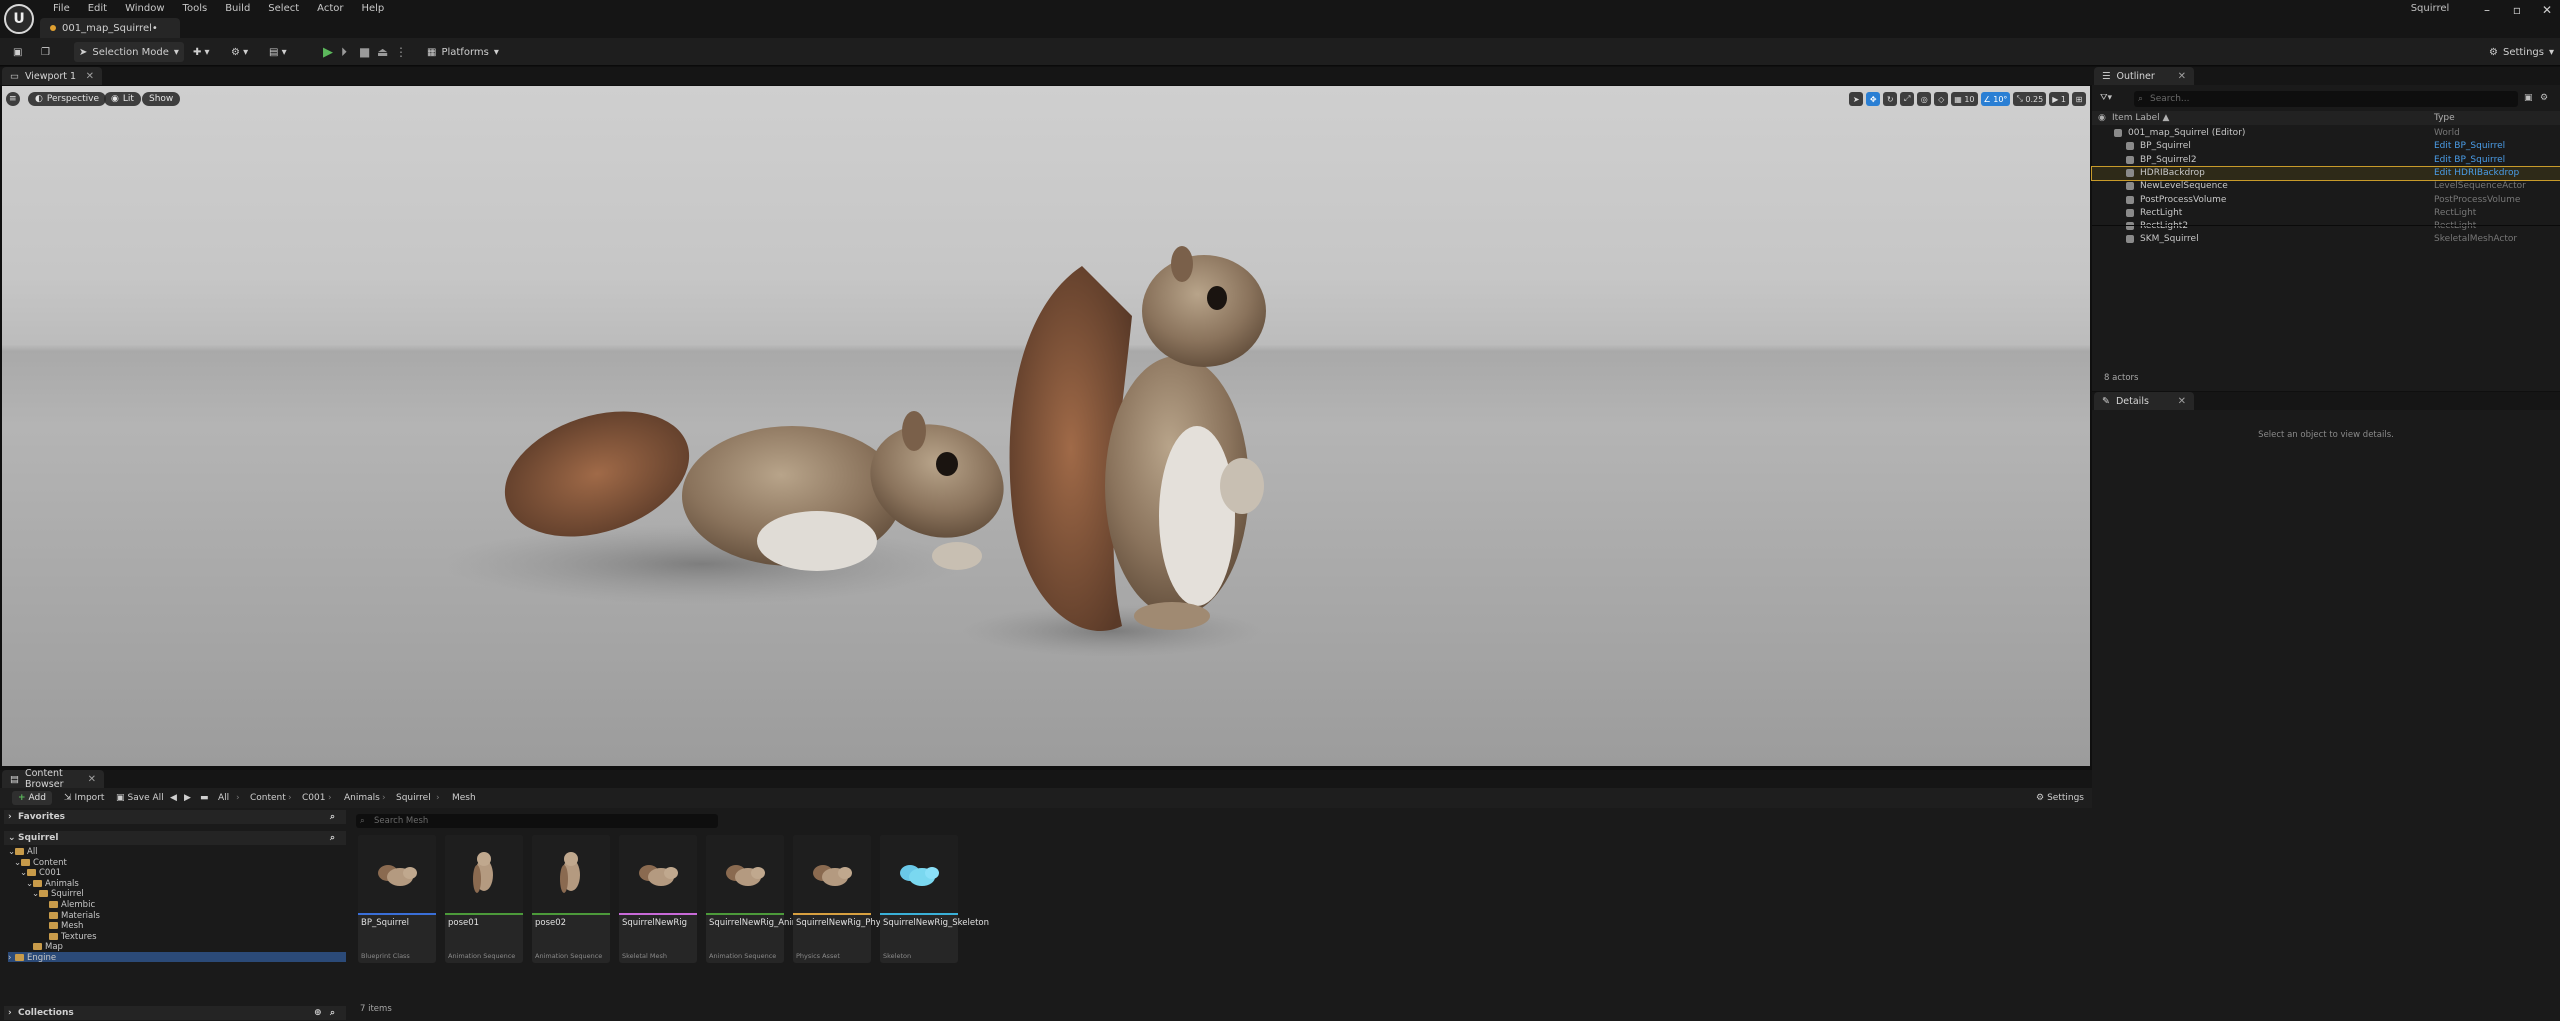  What do you see at coordinates (401, 52) in the screenshot?
I see `play-options-button: ⋮` at bounding box center [401, 52].